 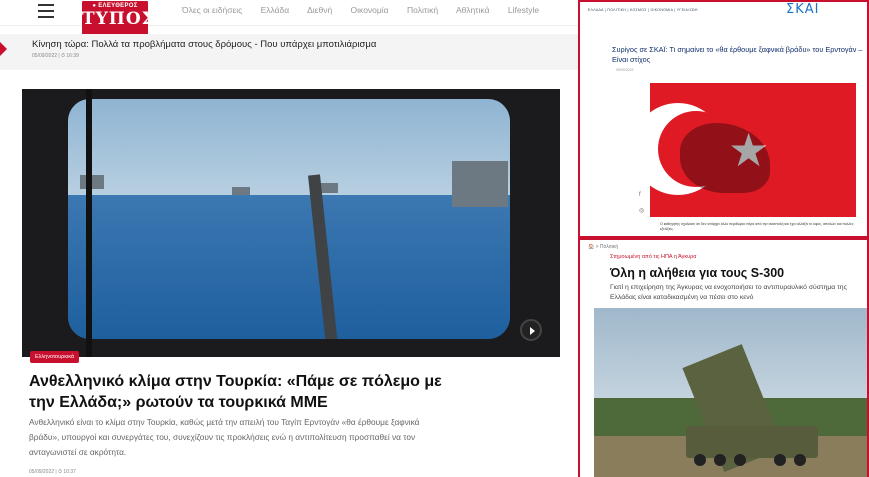 I want to click on hamburger-menu-icon, so click(x=46, y=11).